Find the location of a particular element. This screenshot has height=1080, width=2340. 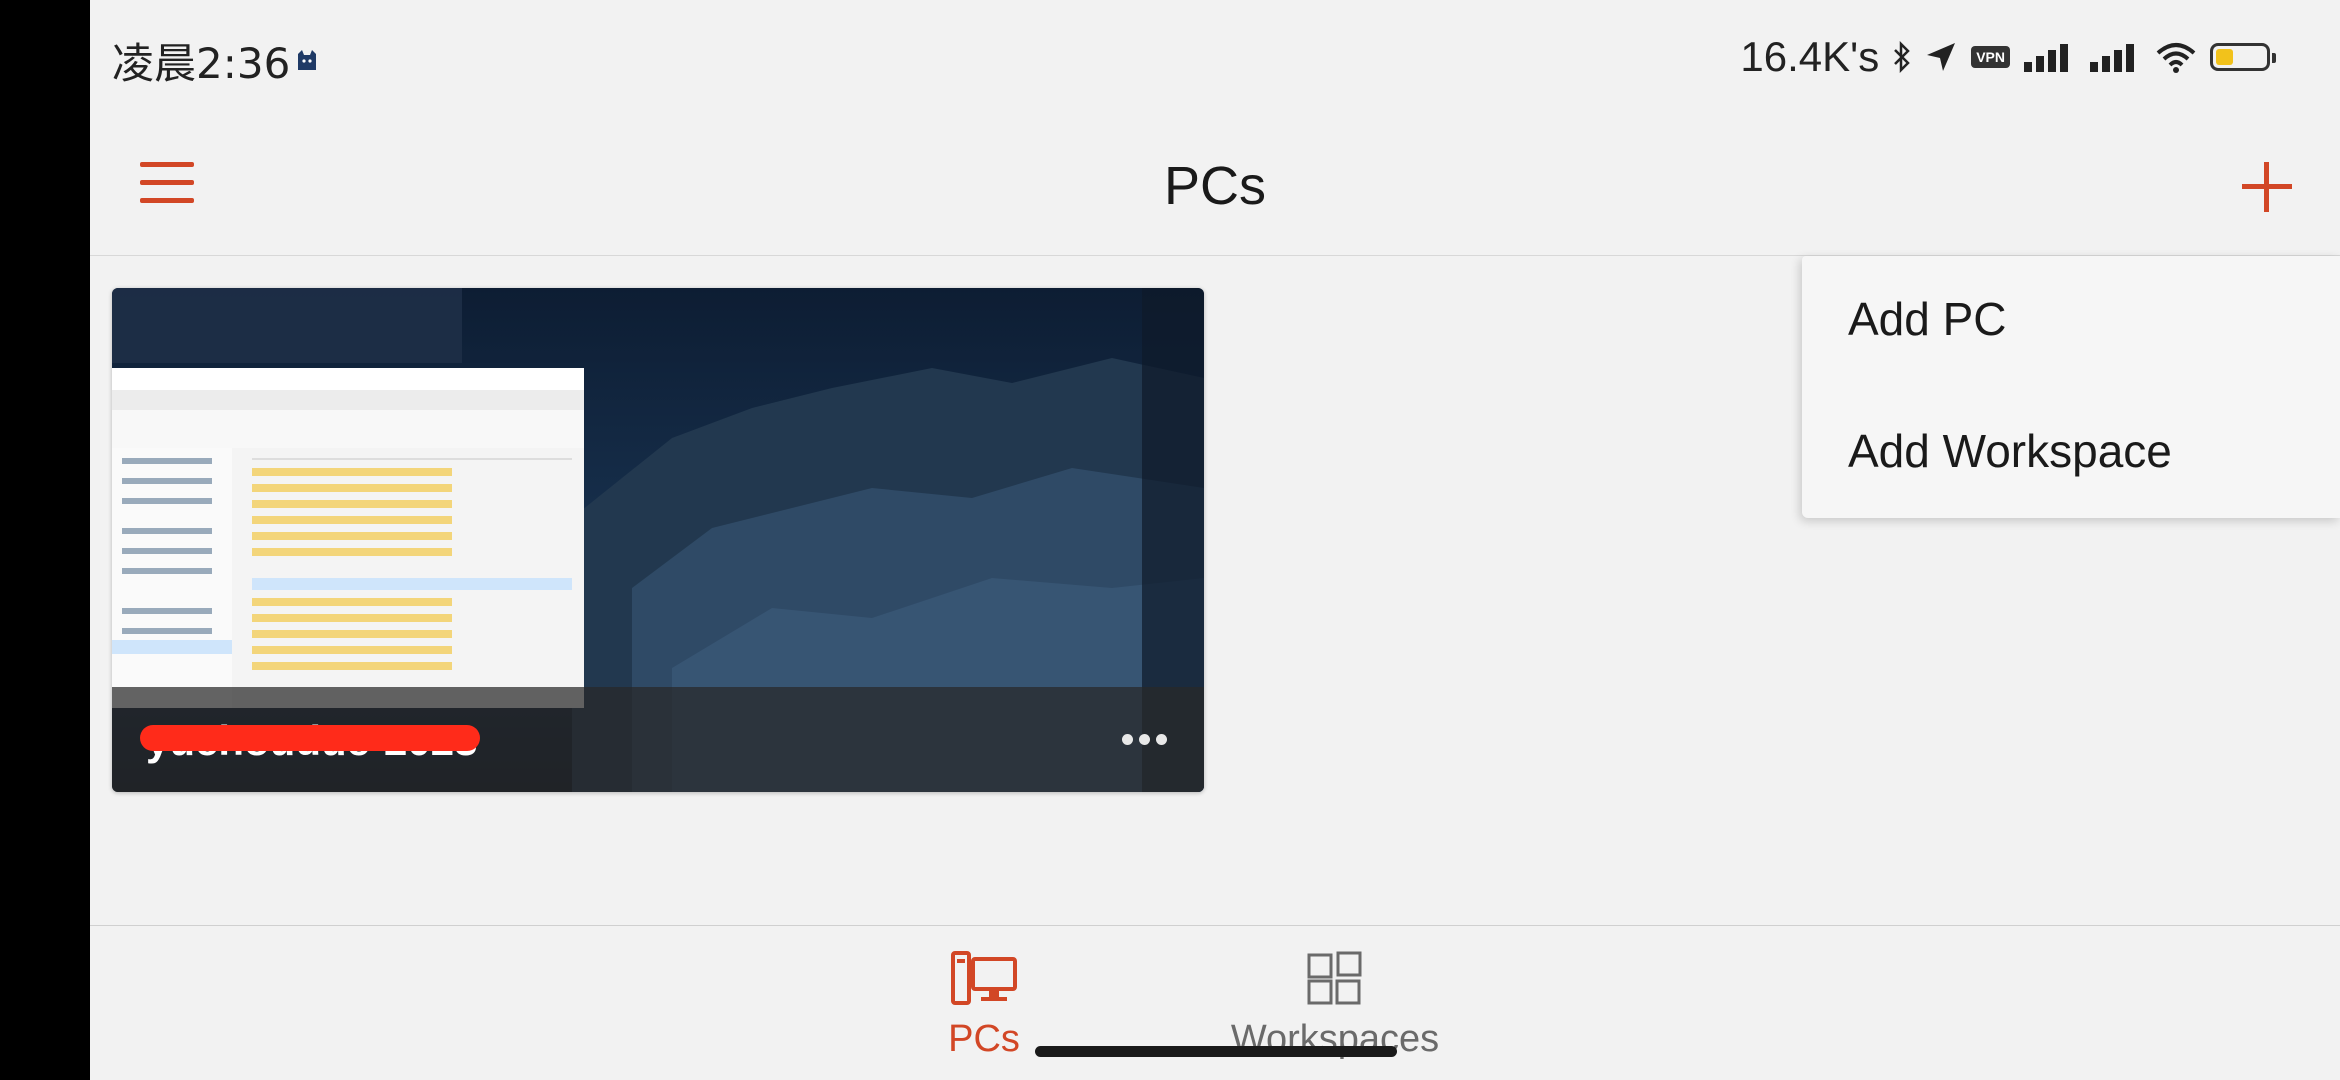

wifi-icon is located at coordinates (2176, 58).